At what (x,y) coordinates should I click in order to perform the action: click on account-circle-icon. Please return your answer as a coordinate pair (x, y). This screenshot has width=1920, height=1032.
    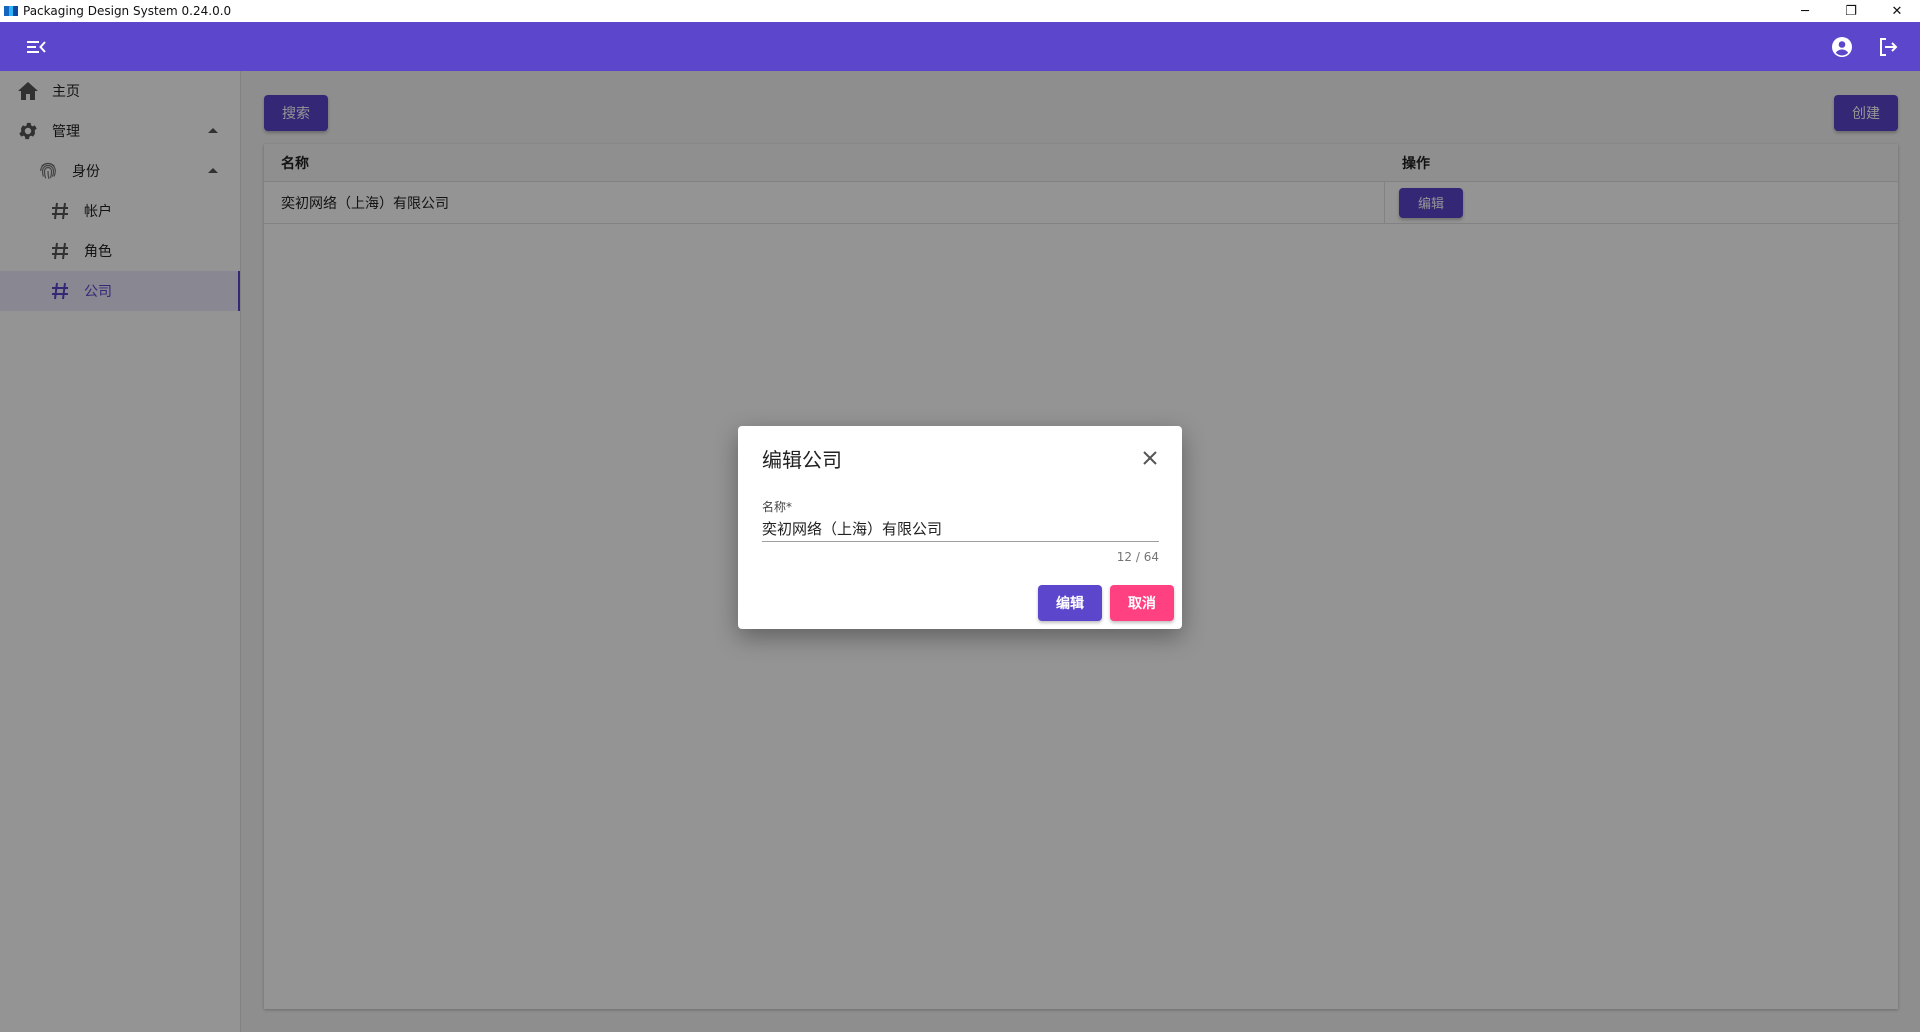
    Looking at the image, I should click on (1842, 47).